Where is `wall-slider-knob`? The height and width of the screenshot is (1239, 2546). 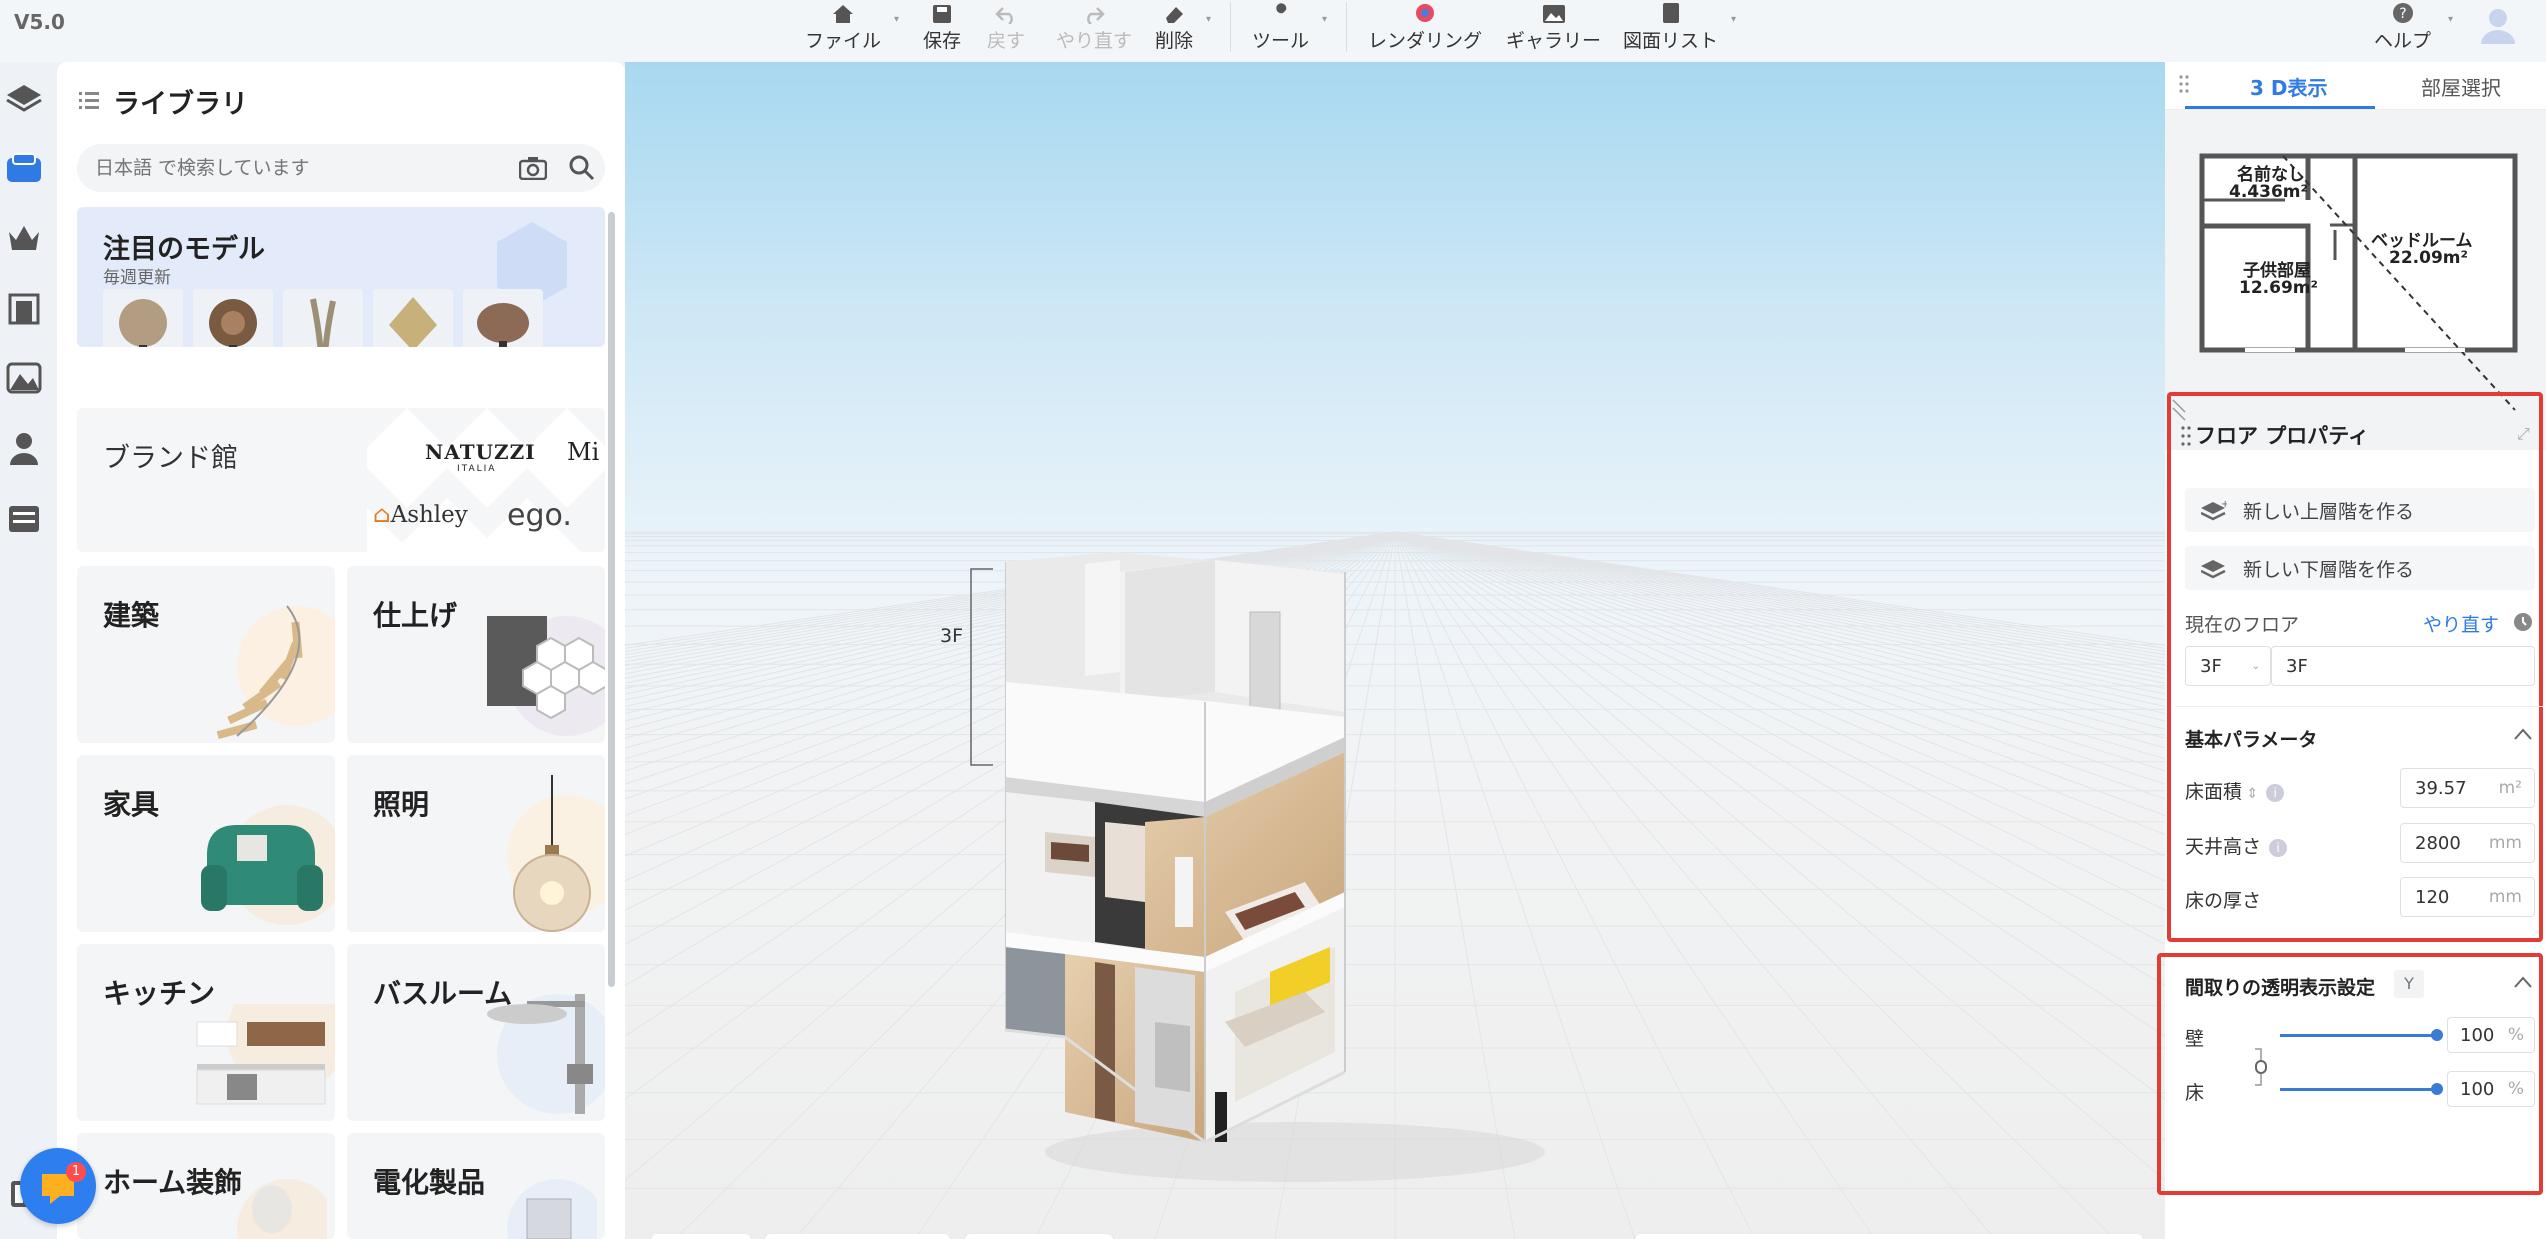 wall-slider-knob is located at coordinates (2437, 1035).